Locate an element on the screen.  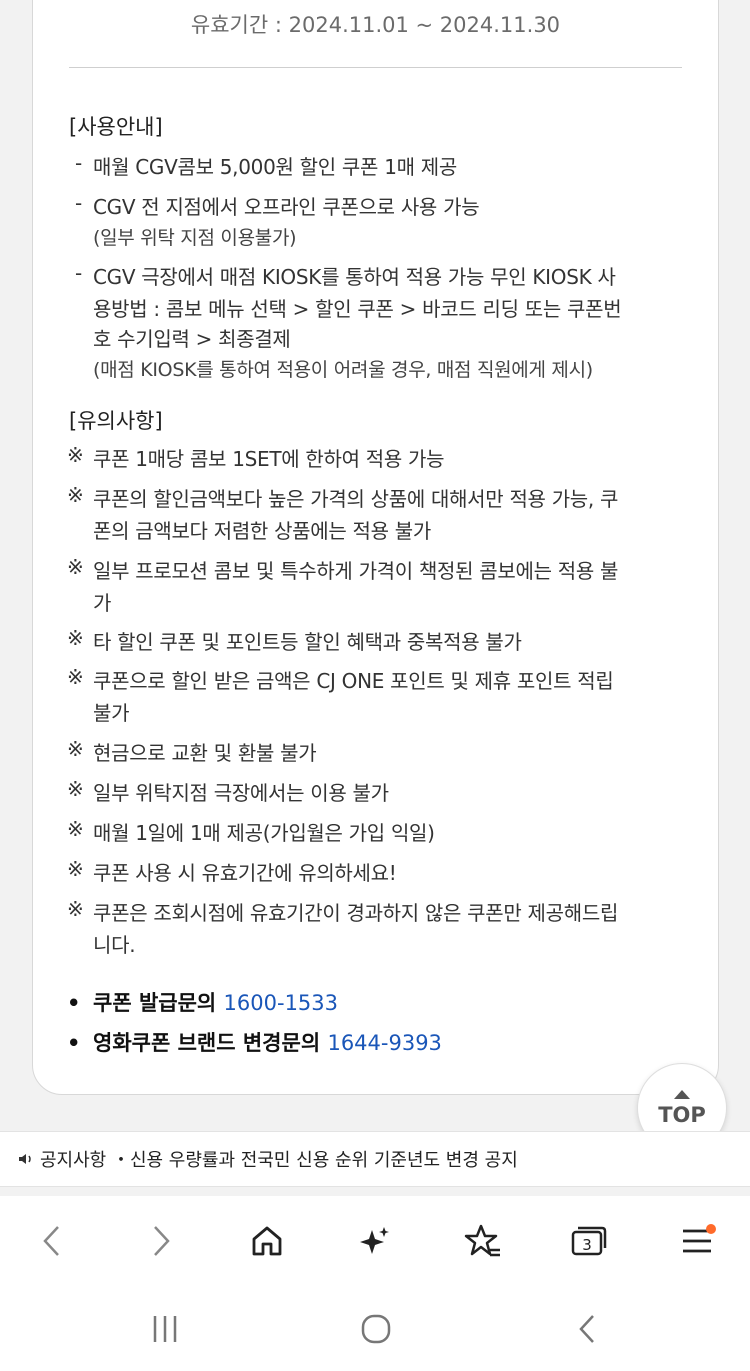
recent-apps-icon is located at coordinates (165, 1329).